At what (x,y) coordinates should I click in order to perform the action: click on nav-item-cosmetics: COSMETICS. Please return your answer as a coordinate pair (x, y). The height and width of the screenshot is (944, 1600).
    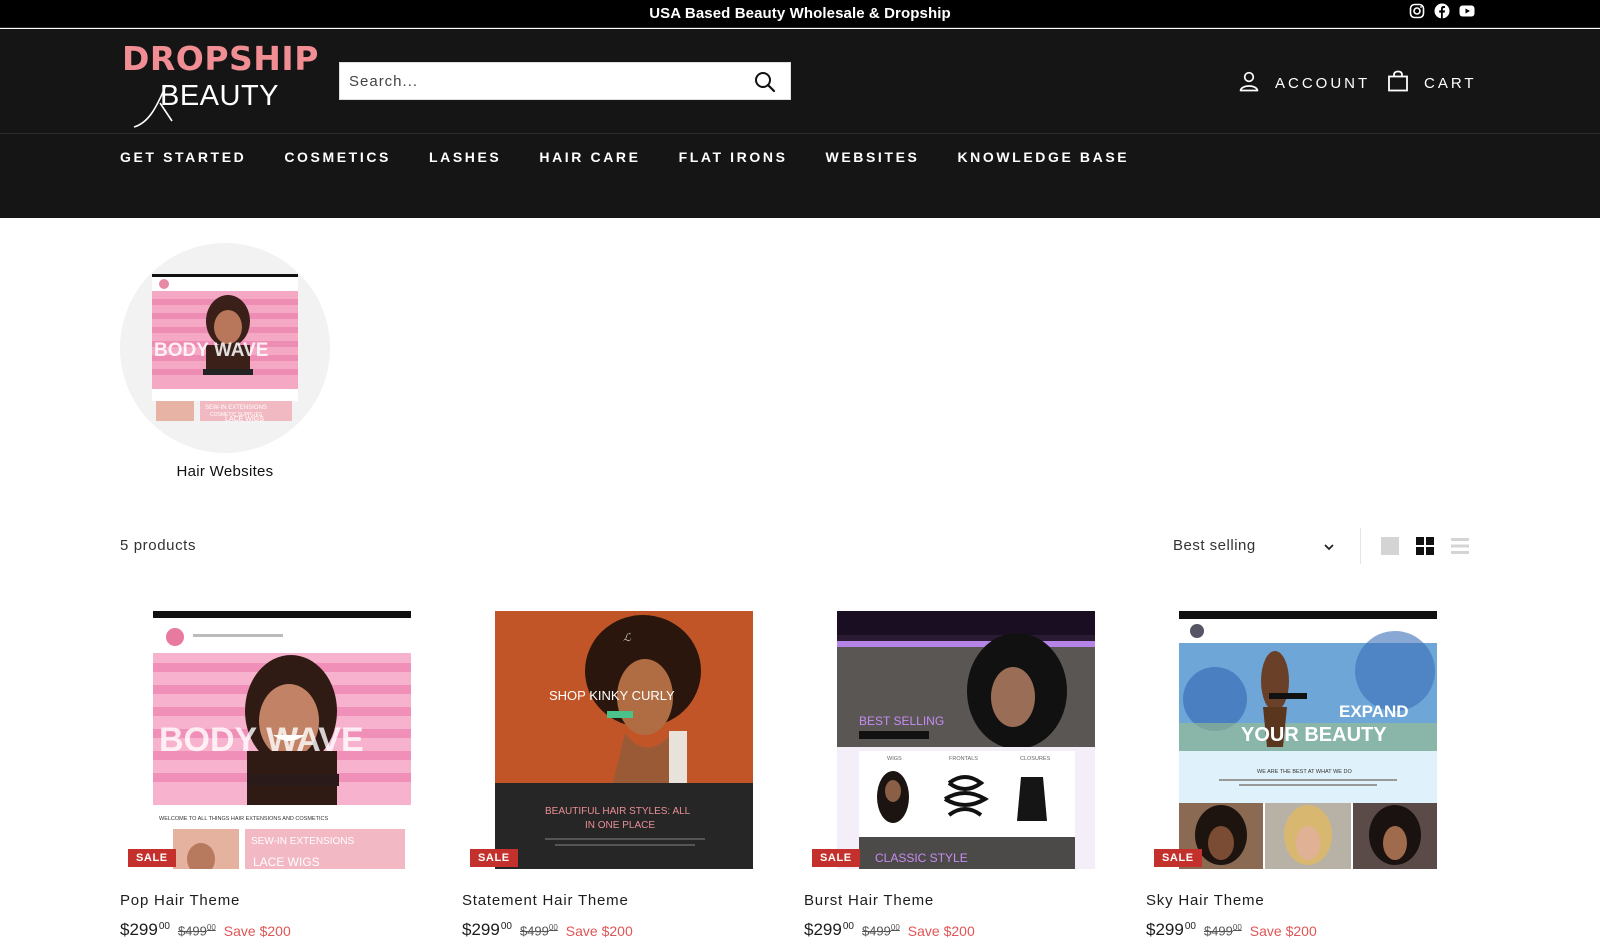
    Looking at the image, I should click on (337, 157).